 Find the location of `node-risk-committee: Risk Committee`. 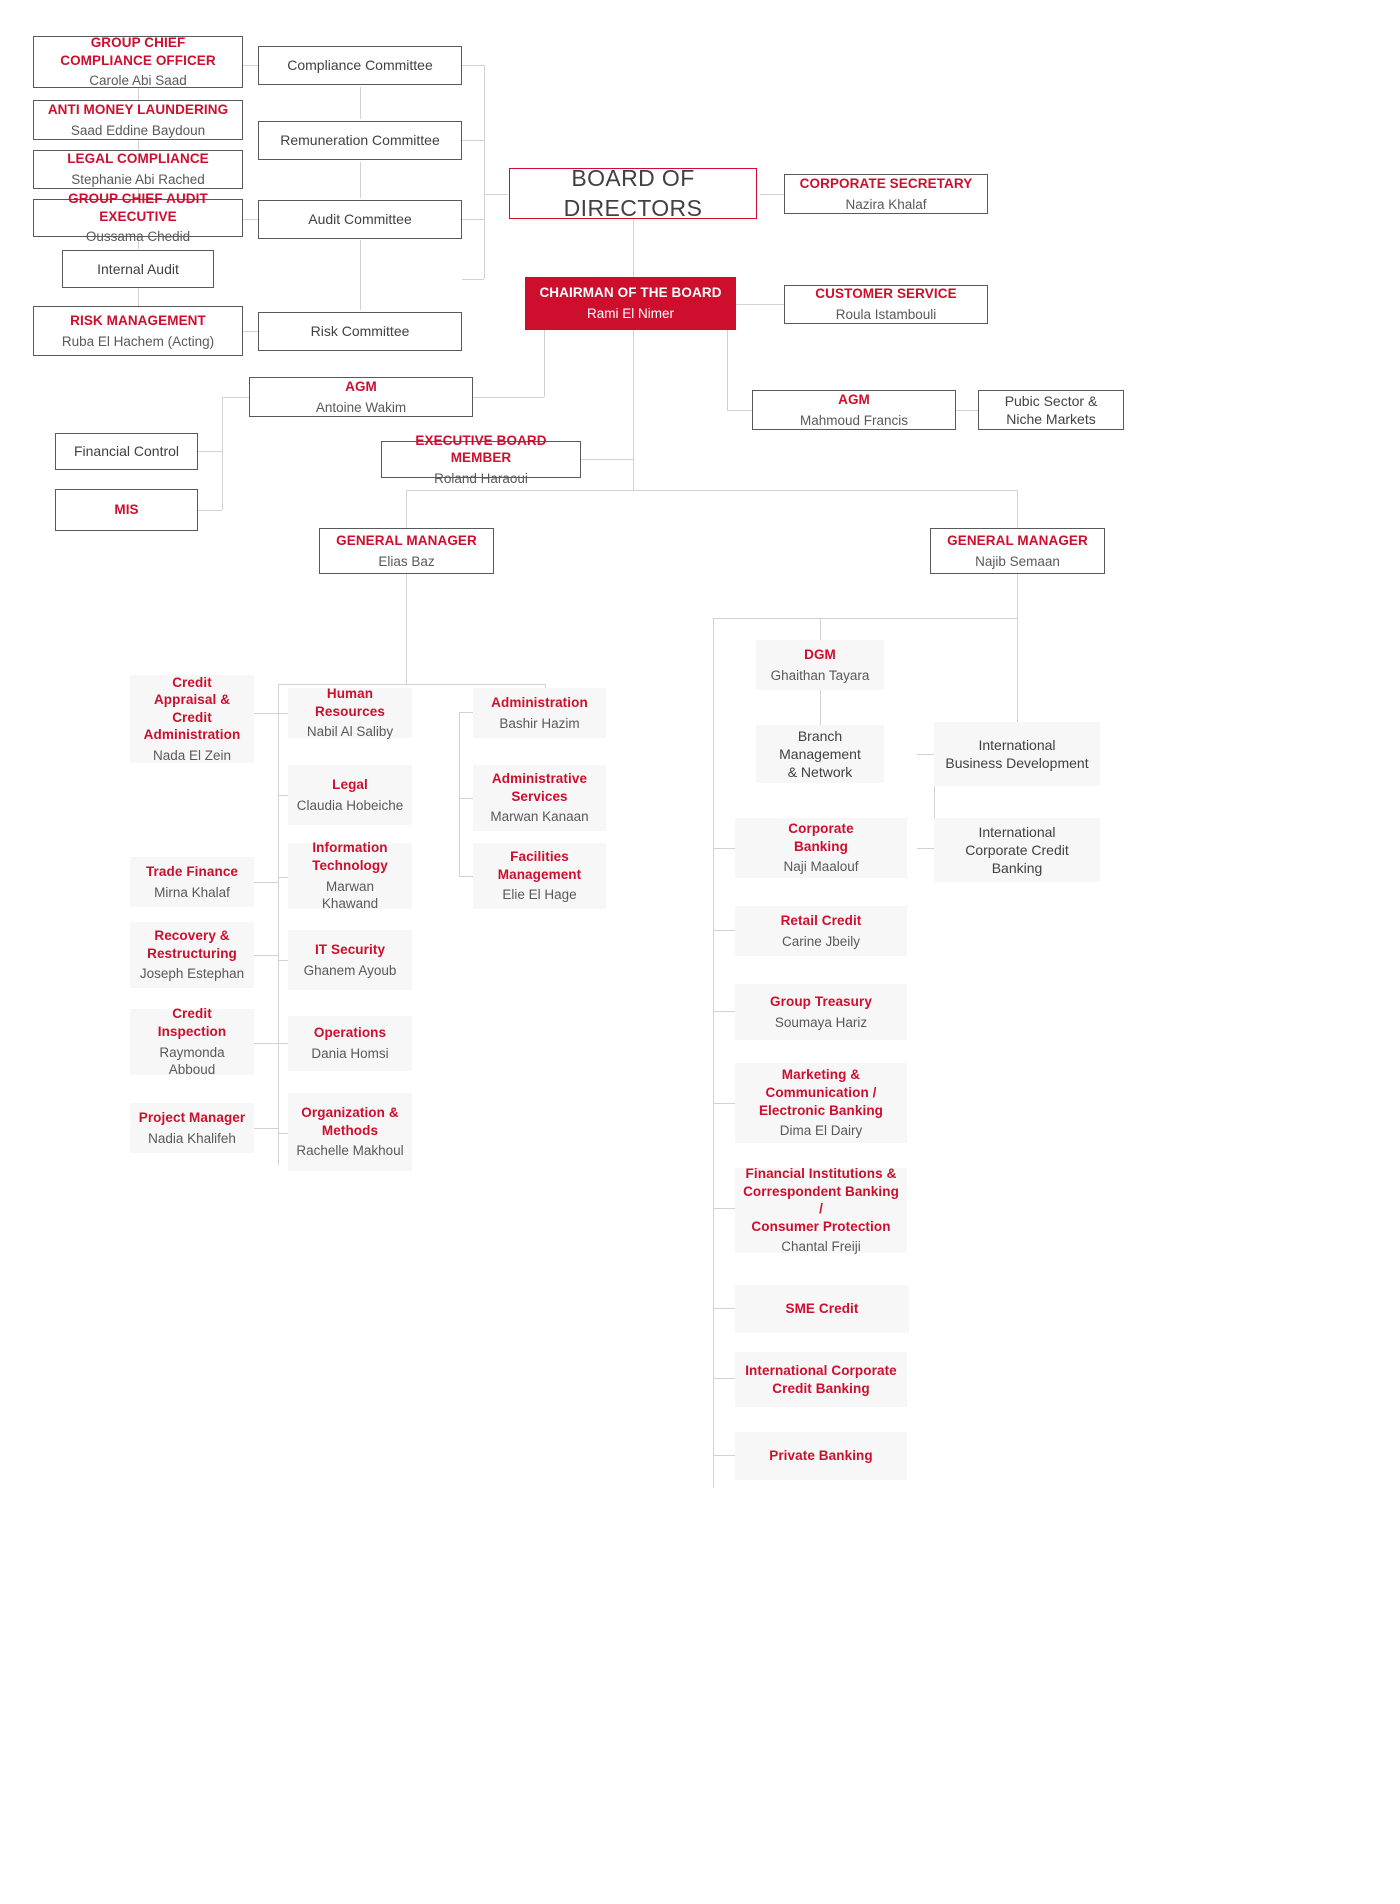

node-risk-committee: Risk Committee is located at coordinates (360, 331).